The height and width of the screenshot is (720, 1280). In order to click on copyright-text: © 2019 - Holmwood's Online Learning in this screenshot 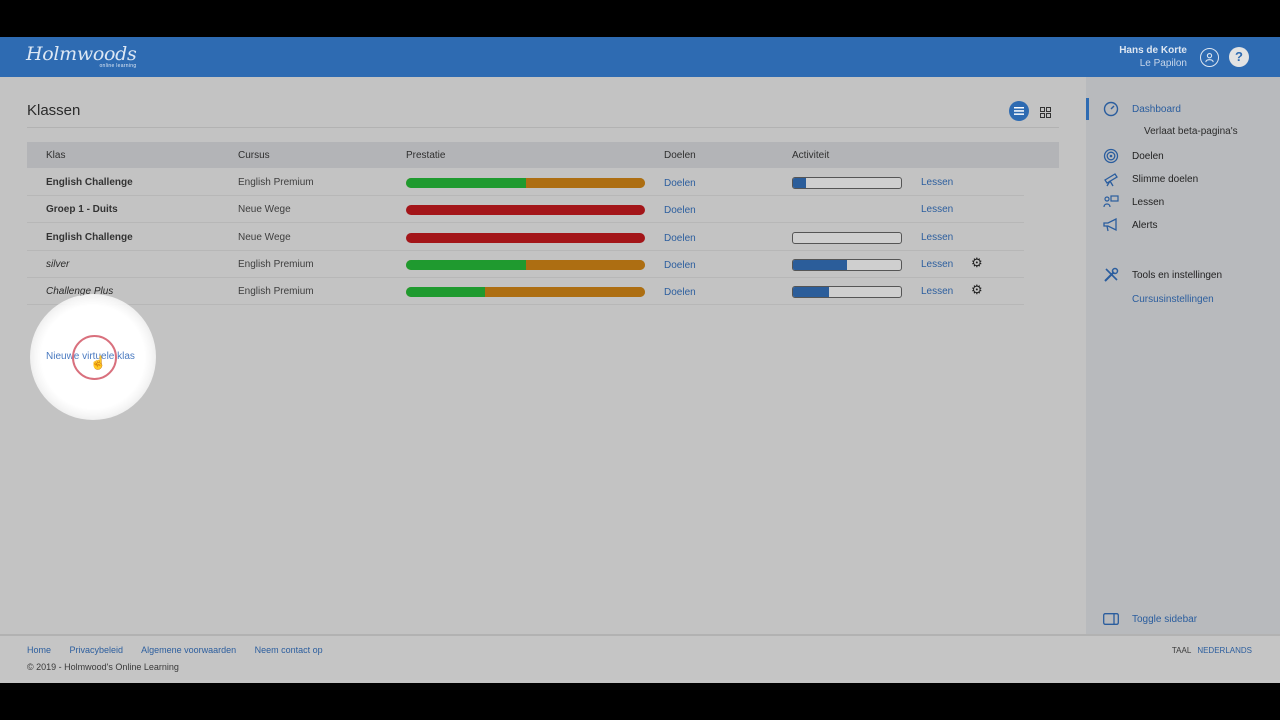, I will do `click(103, 667)`.